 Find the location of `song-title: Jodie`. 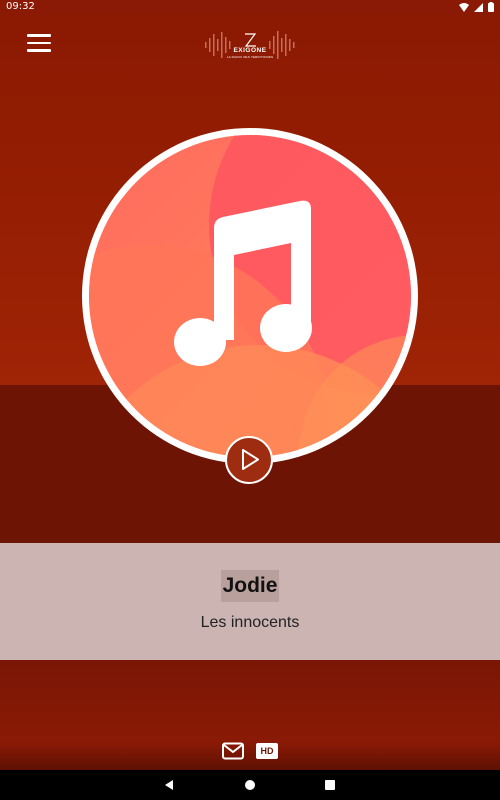

song-title: Jodie is located at coordinates (250, 586).